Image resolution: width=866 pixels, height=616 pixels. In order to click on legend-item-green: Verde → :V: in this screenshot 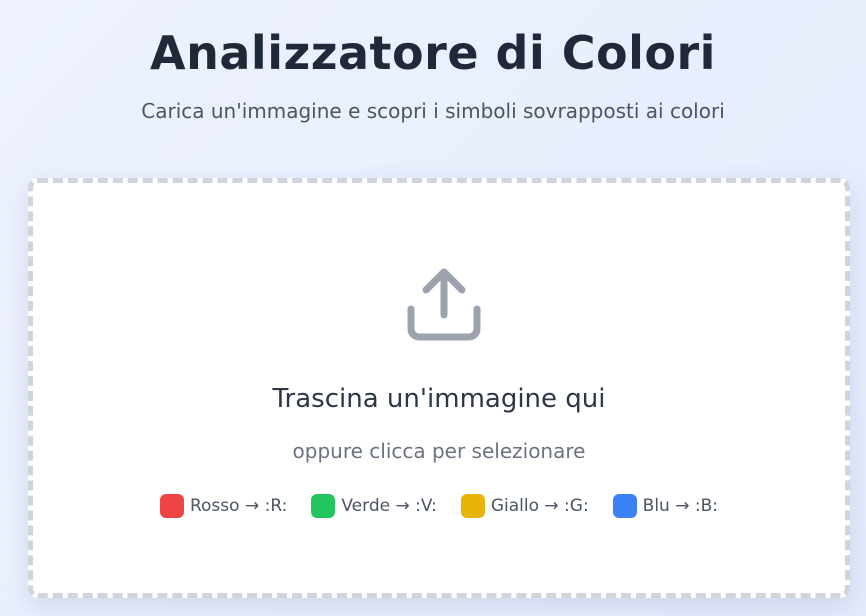, I will do `click(374, 506)`.